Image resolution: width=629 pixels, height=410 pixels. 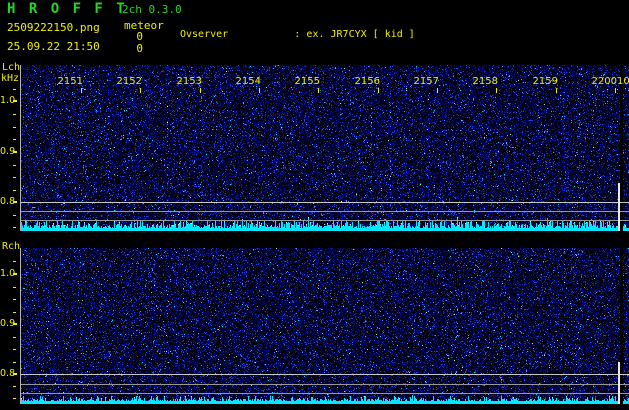 I want to click on time-label: 2159, so click(x=545, y=81).